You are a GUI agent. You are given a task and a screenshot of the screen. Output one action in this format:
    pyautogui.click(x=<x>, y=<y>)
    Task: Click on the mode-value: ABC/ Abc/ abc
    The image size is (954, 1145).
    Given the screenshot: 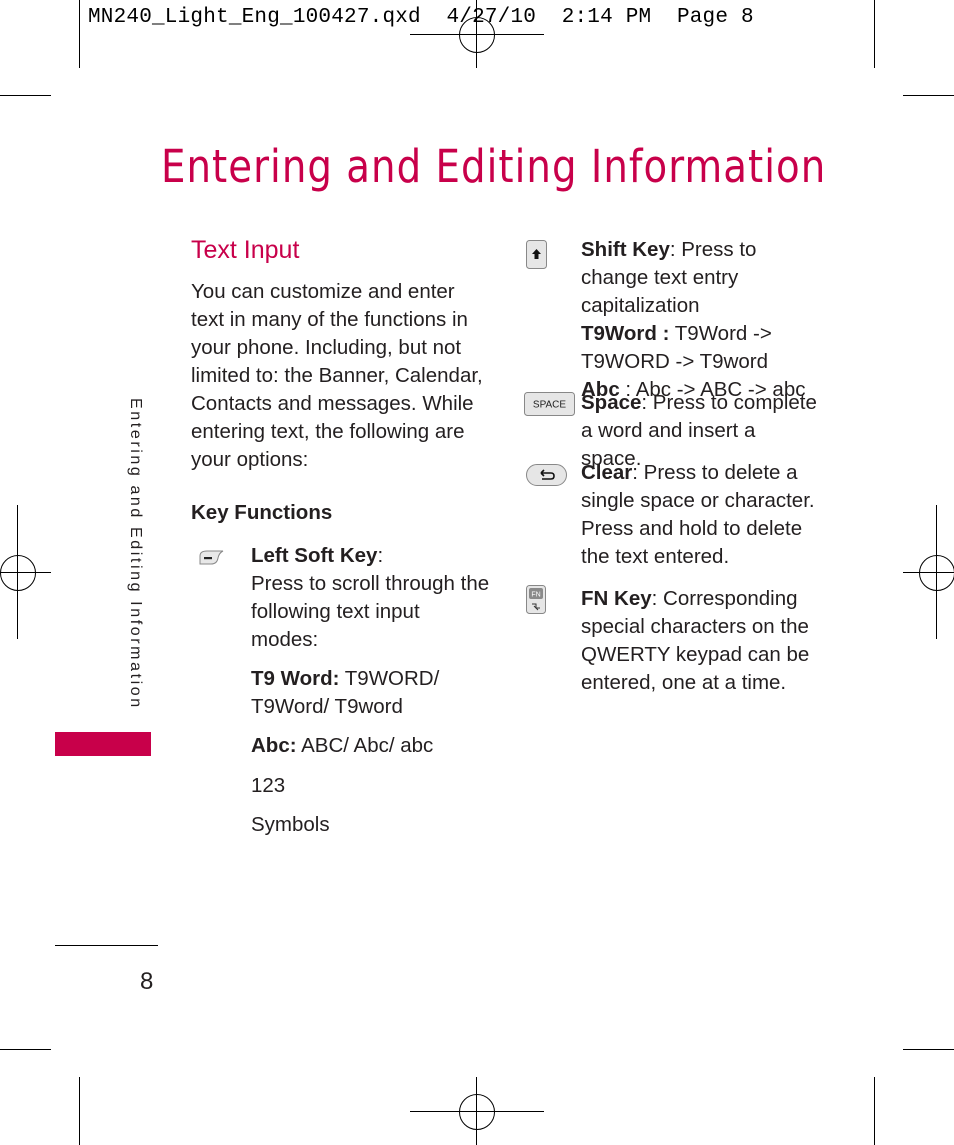 What is the action you would take?
    pyautogui.click(x=365, y=745)
    